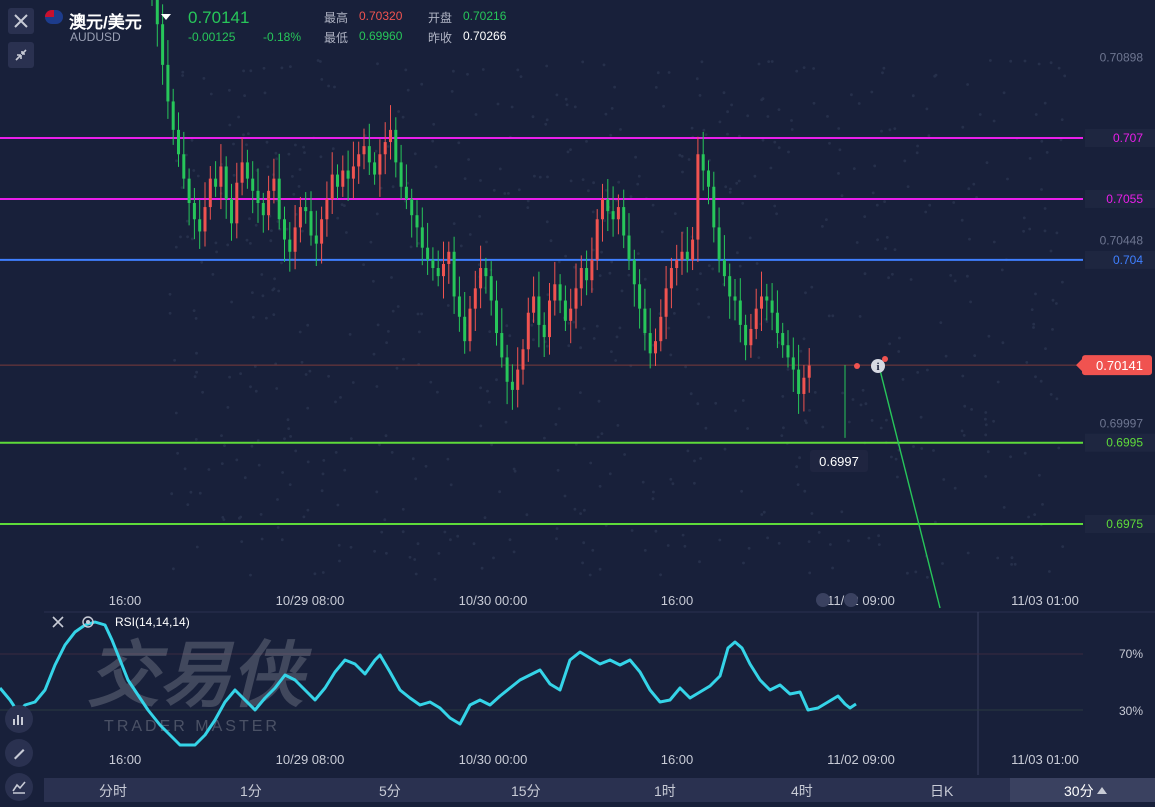 The height and width of the screenshot is (807, 1155). I want to click on caret-up-icon, so click(1102, 790).